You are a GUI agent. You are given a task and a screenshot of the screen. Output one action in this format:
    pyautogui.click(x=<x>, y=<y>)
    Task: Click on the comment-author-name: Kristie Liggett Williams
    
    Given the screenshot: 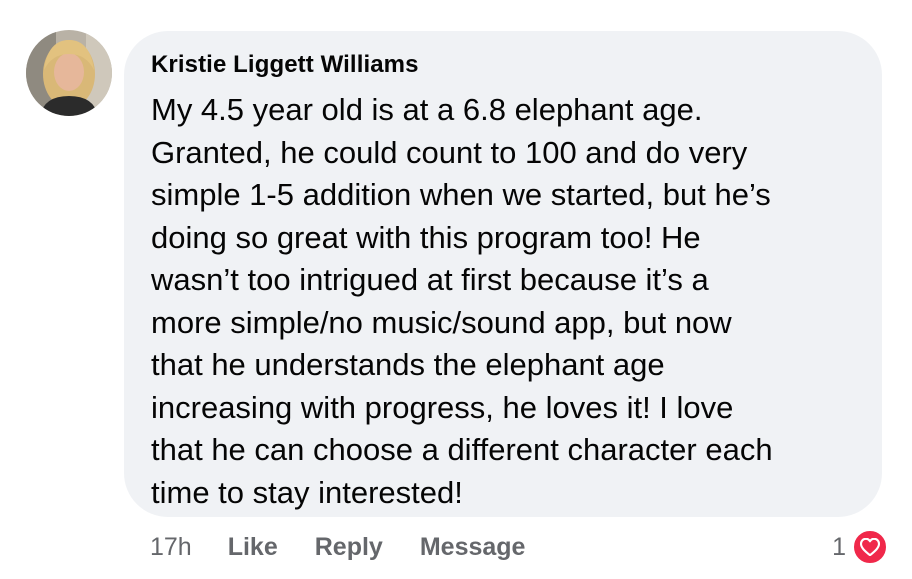 What is the action you would take?
    pyautogui.click(x=506, y=65)
    